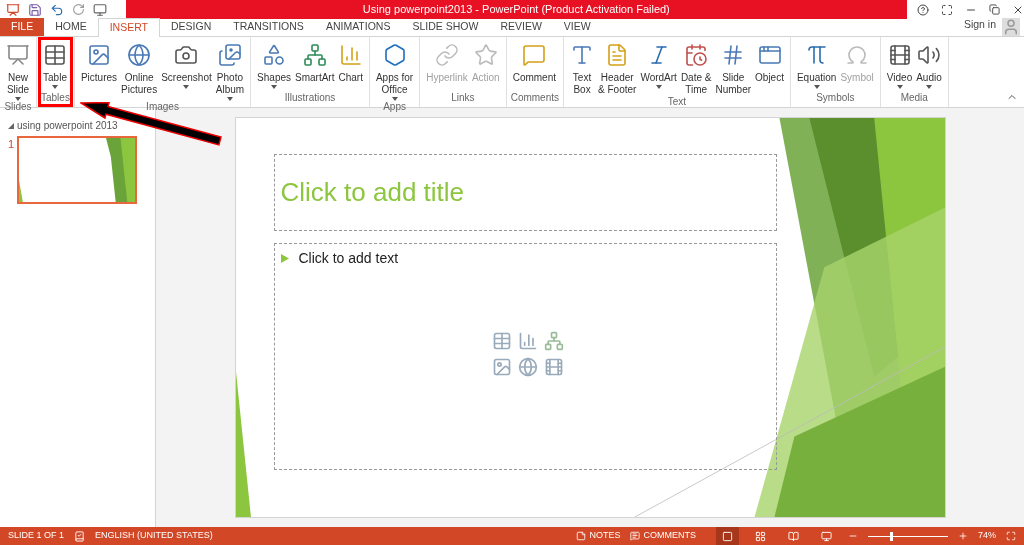  I want to click on group-label: Slides, so click(18, 107).